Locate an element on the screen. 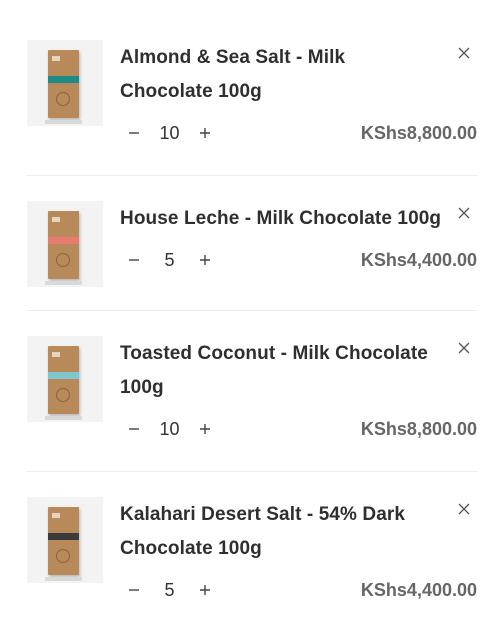 The width and height of the screenshot is (502, 618). product-title: Toasted Coconut - Milk Chocolate 100g is located at coordinates (280, 371).